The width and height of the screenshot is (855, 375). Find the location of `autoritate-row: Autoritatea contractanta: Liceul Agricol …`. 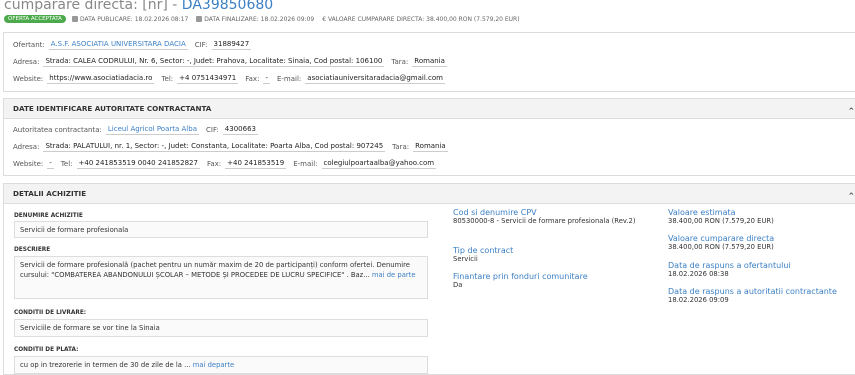

autoritate-row: Autoritatea contractanta: Liceul Agricol … is located at coordinates (135, 130).